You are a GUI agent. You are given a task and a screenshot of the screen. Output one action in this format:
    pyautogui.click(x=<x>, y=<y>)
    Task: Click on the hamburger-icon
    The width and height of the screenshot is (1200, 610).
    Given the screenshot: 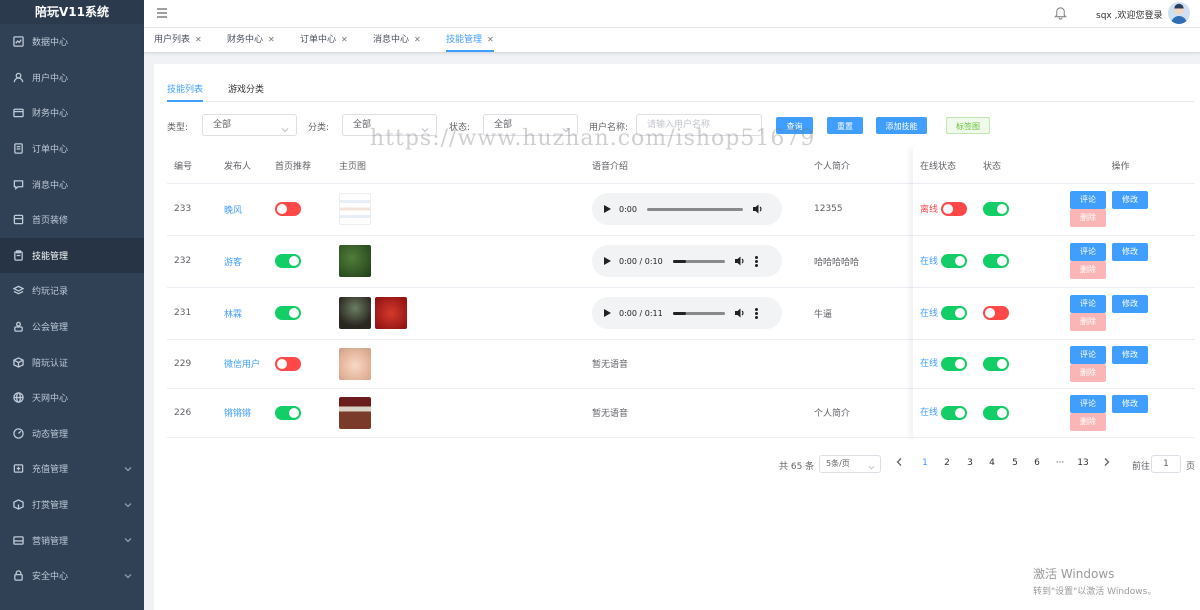 What is the action you would take?
    pyautogui.click(x=163, y=14)
    